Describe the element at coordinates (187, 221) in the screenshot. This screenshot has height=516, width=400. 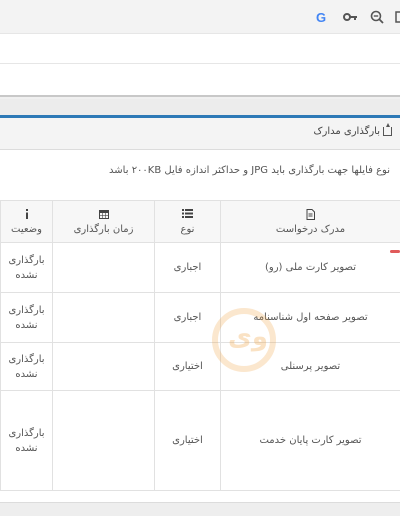
I see `header-type: نوع` at that location.